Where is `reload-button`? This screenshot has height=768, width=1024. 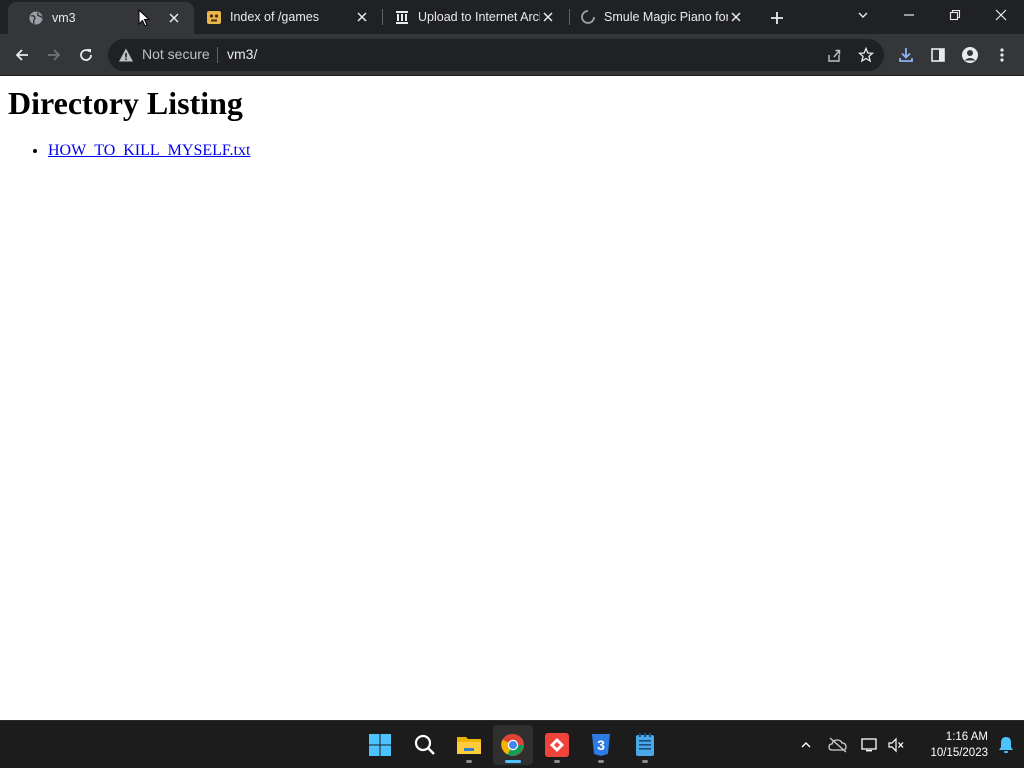 reload-button is located at coordinates (86, 55).